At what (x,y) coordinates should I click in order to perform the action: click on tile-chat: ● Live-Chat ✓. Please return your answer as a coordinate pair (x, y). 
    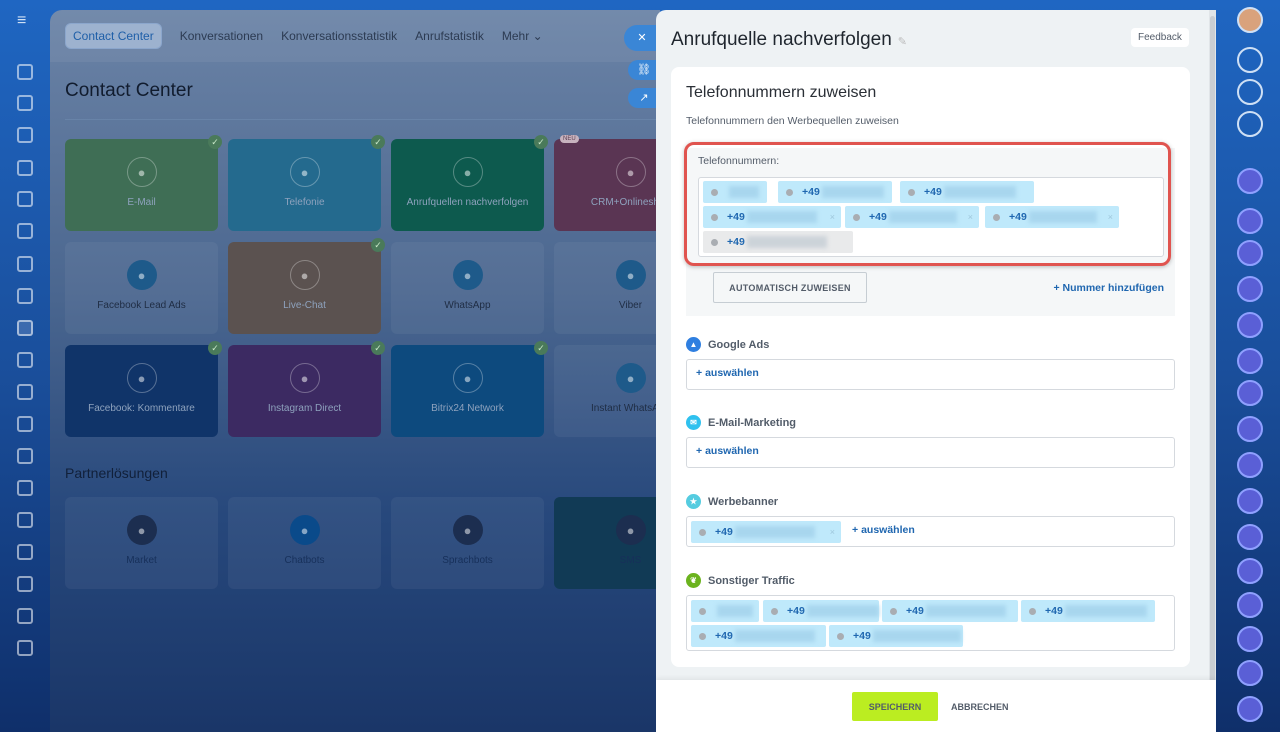
    Looking at the image, I should click on (306, 286).